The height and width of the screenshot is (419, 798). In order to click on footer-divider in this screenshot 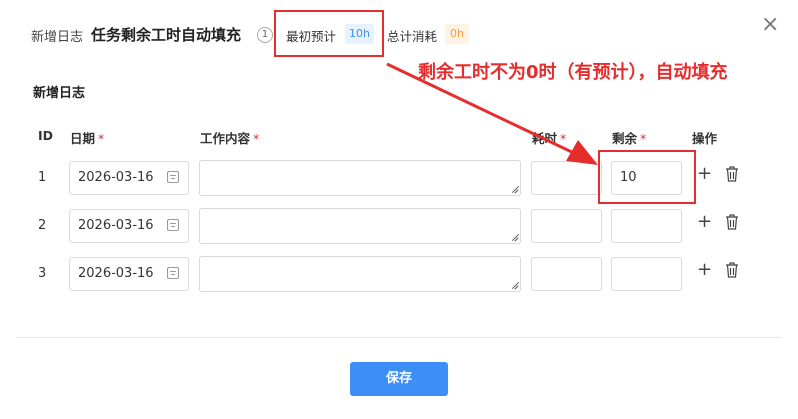, I will do `click(399, 337)`.